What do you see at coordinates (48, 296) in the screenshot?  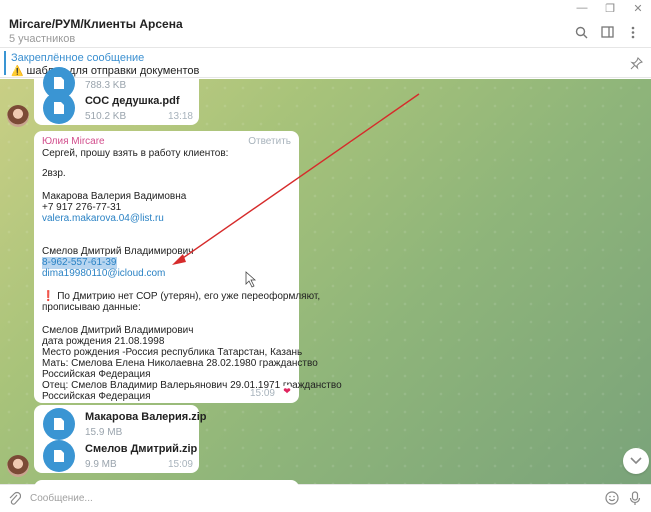 I see `exclamation-icon: ❗` at bounding box center [48, 296].